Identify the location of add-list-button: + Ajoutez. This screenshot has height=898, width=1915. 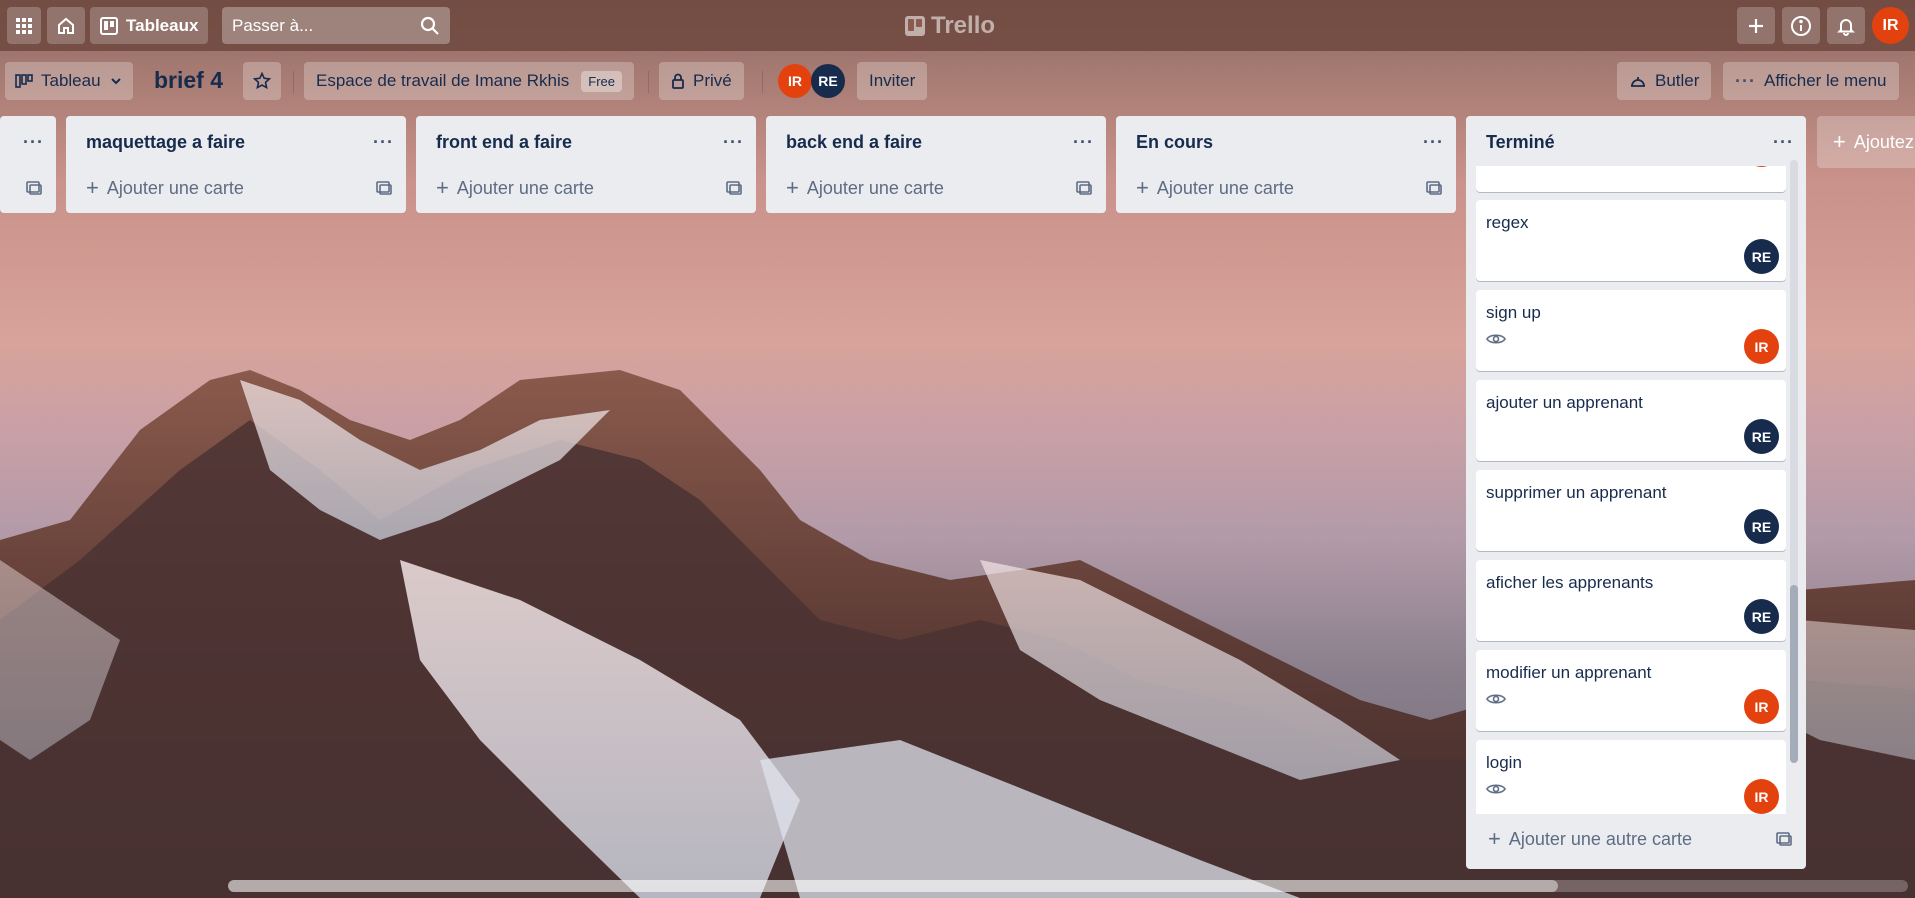
(1866, 142).